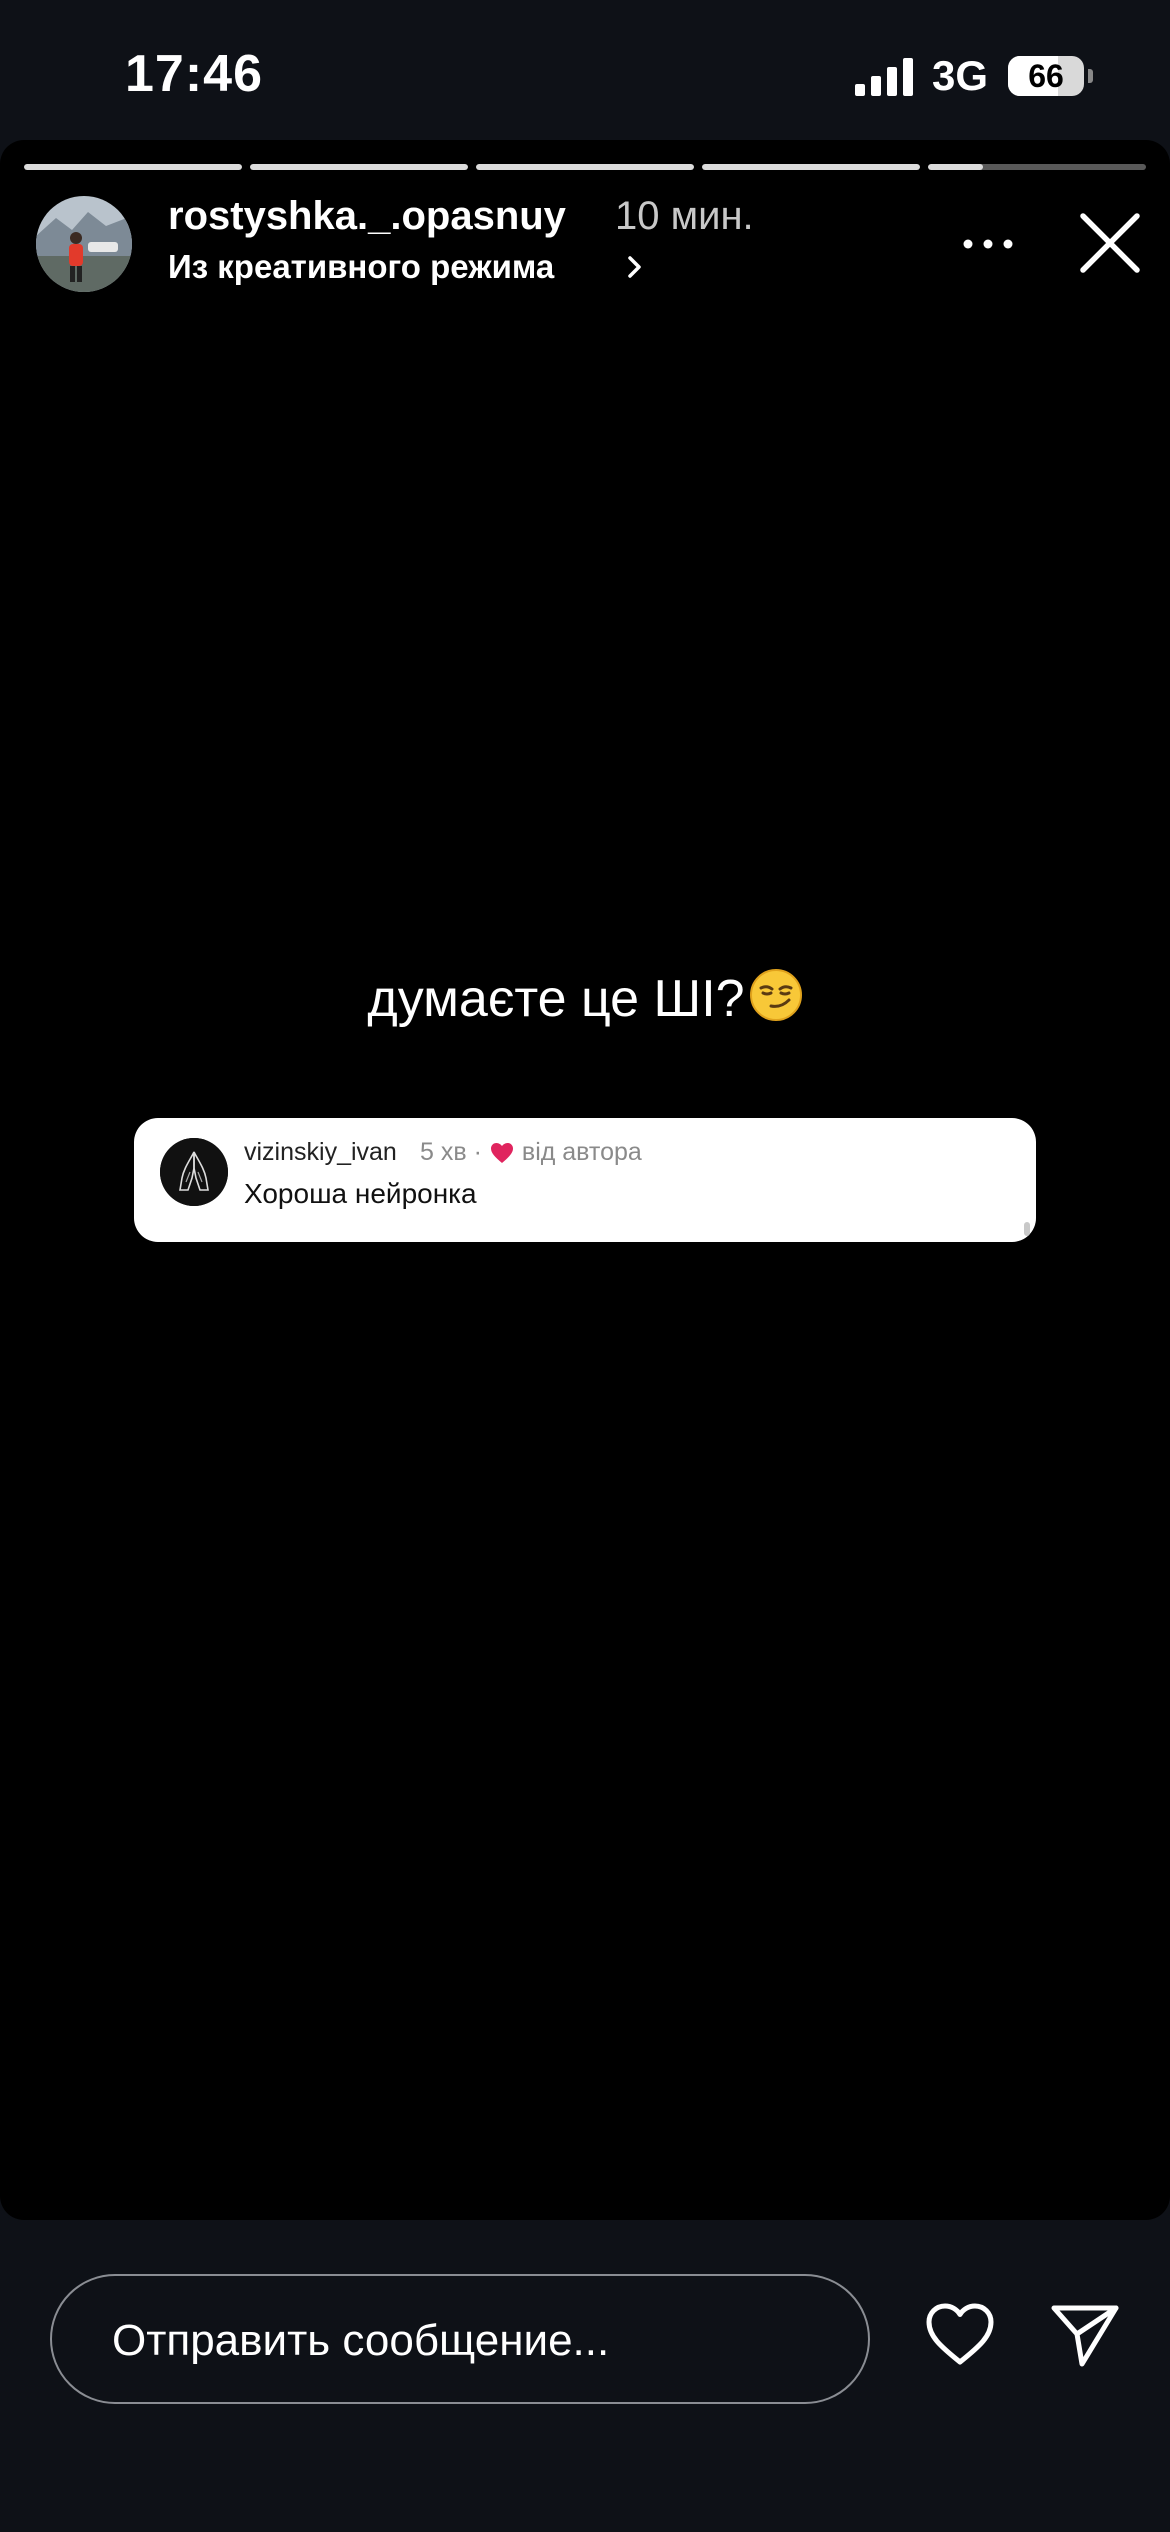 This screenshot has height=2532, width=1170. Describe the element at coordinates (581, 1152) in the screenshot. I see `liked-by-author-label: від автора` at that location.